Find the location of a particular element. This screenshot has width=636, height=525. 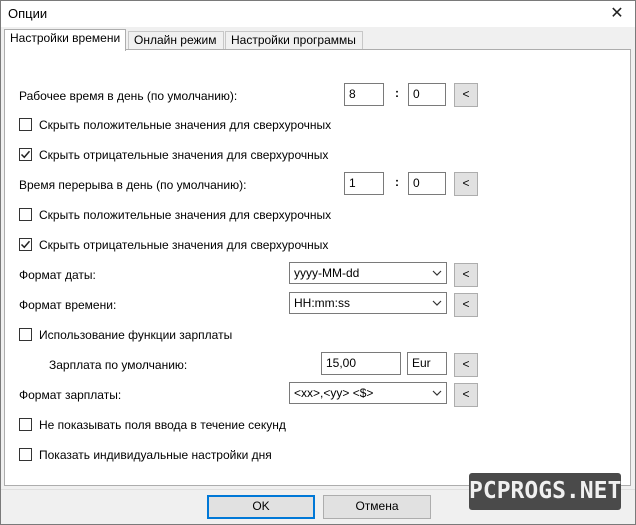

salary-format-label: Формат зарплаты: is located at coordinates (70, 395).